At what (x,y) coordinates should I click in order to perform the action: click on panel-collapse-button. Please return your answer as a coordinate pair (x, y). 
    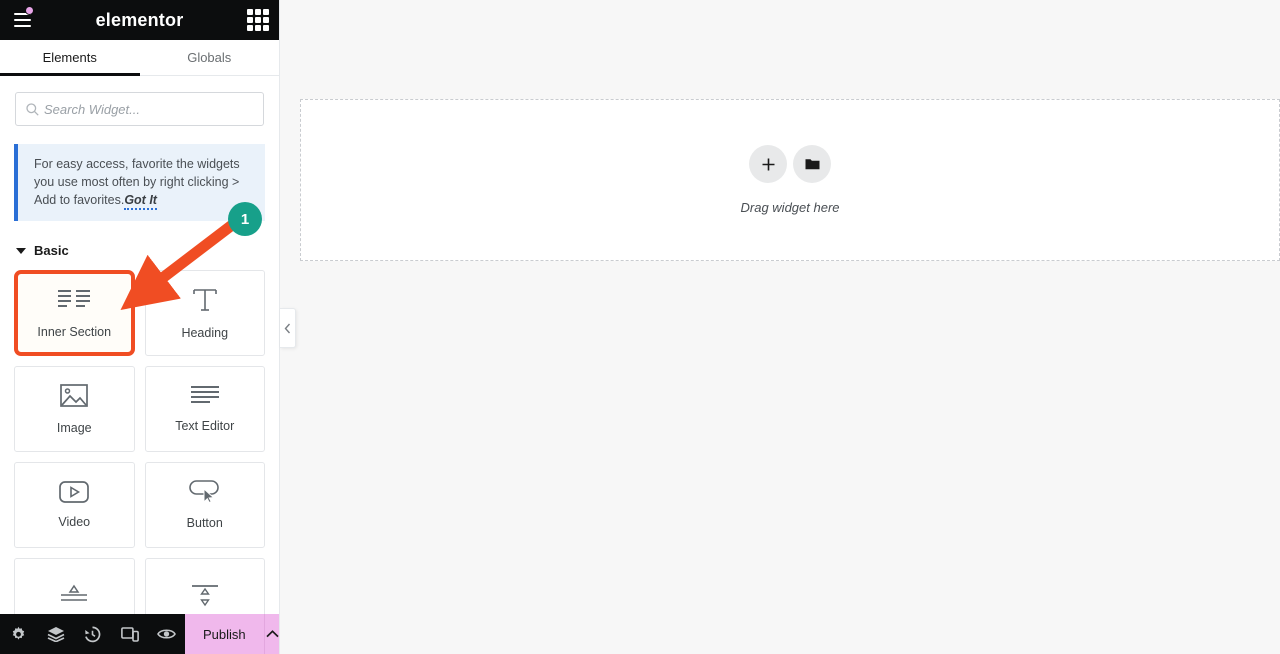
    Looking at the image, I should click on (288, 328).